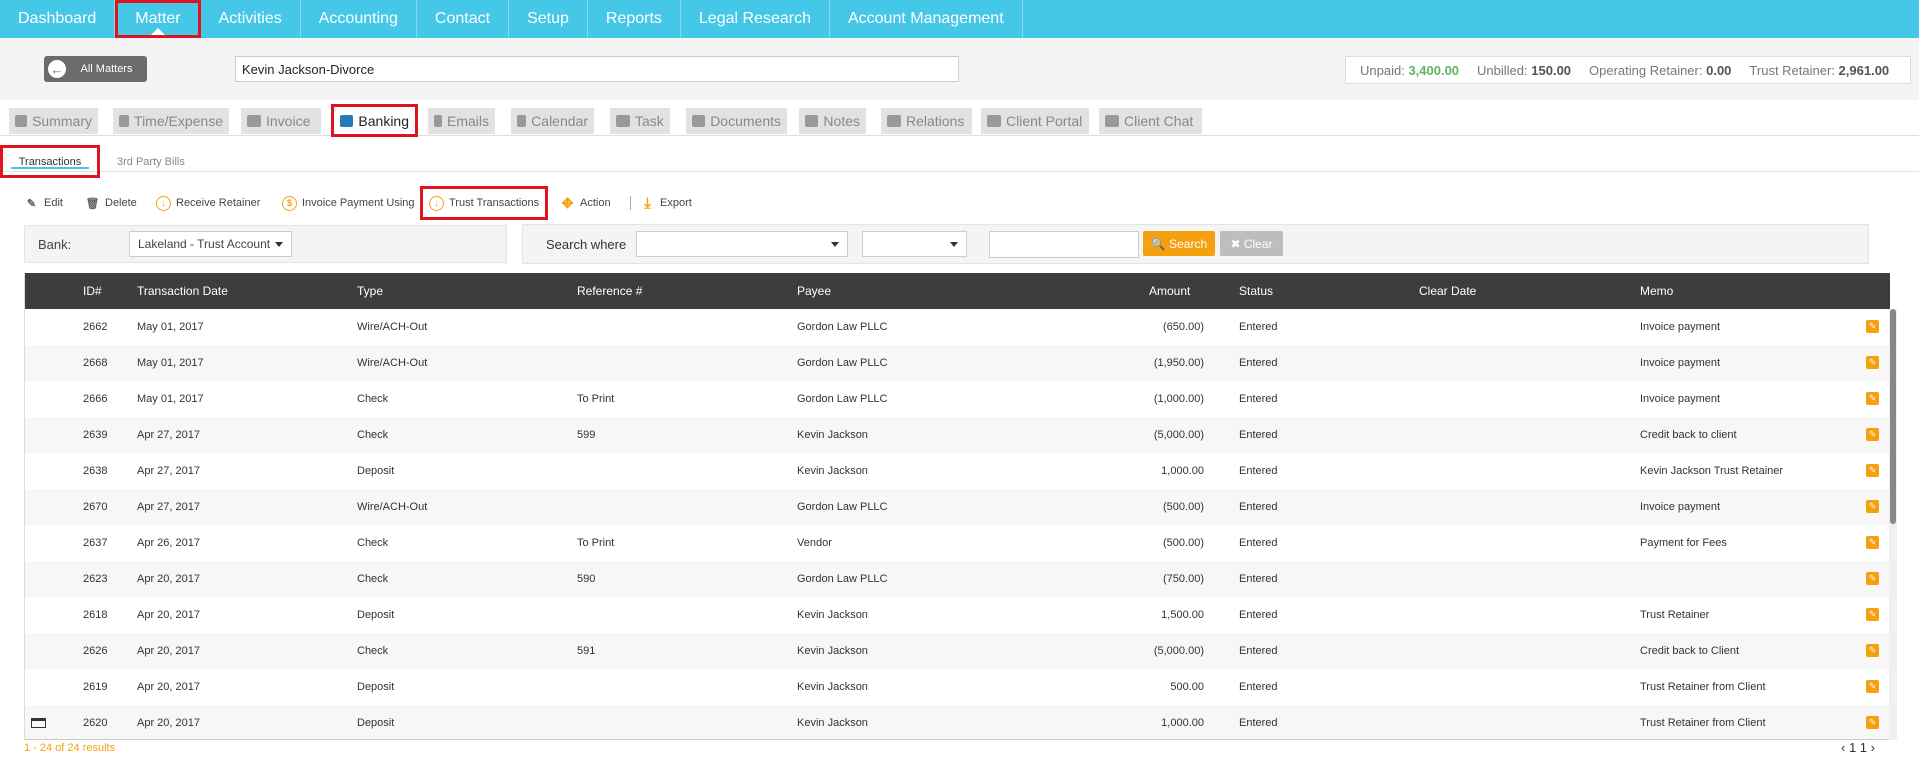 The width and height of the screenshot is (1919, 771). I want to click on bank-select: Lakeland - Trust Account, so click(210, 244).